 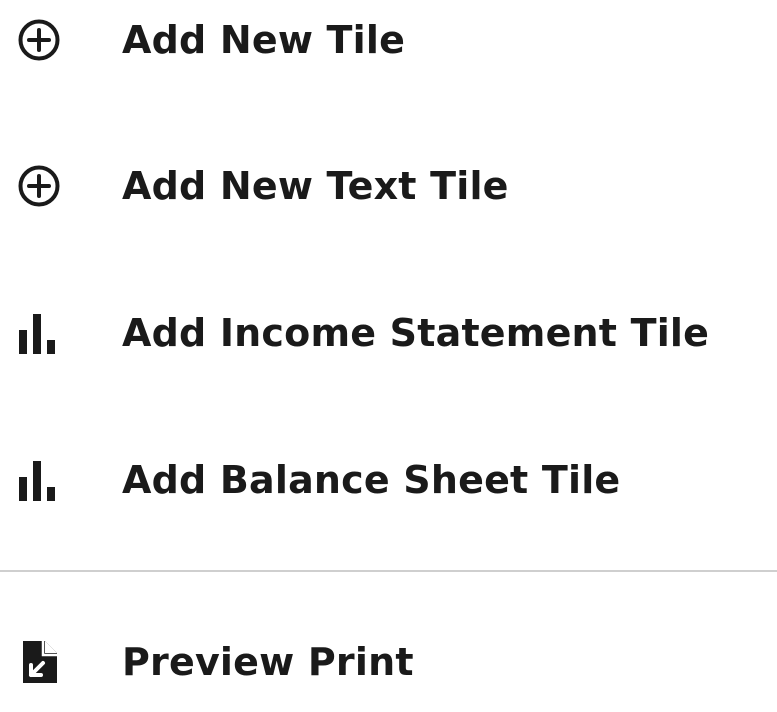 I want to click on menu-divider, so click(x=388, y=571).